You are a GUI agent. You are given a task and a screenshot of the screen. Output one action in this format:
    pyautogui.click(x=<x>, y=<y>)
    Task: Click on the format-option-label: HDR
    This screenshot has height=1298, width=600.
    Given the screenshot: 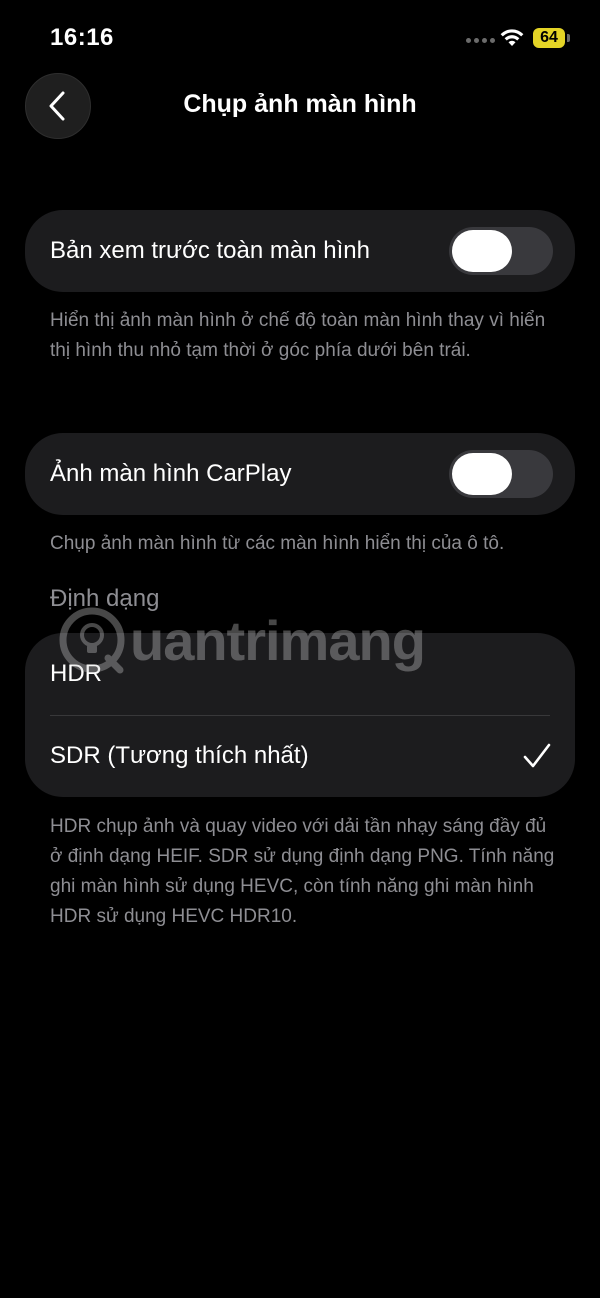 What is the action you would take?
    pyautogui.click(x=76, y=673)
    